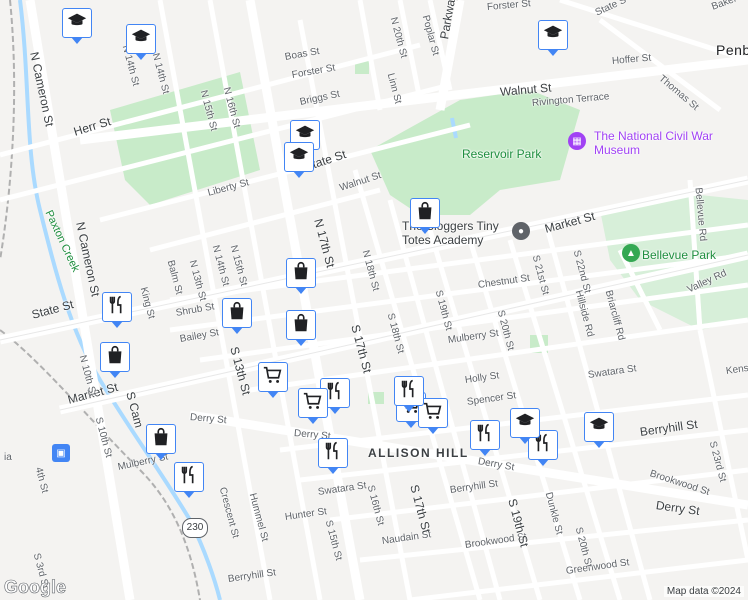 Image resolution: width=748 pixels, height=600 pixels. What do you see at coordinates (195, 528) in the screenshot?
I see `route-230-shield: 230` at bounding box center [195, 528].